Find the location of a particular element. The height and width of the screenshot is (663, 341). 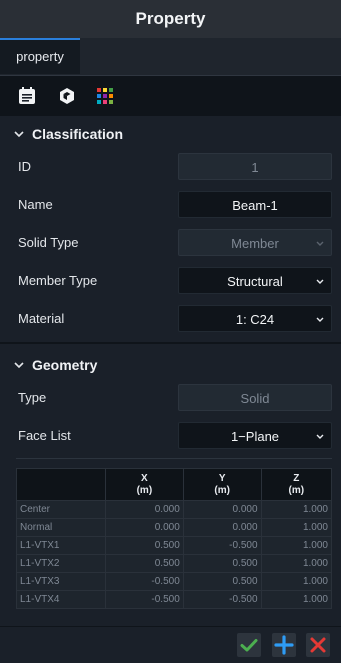

table-row: L1-VTX4 -0.500 -0.500 1.000 is located at coordinates (174, 599).